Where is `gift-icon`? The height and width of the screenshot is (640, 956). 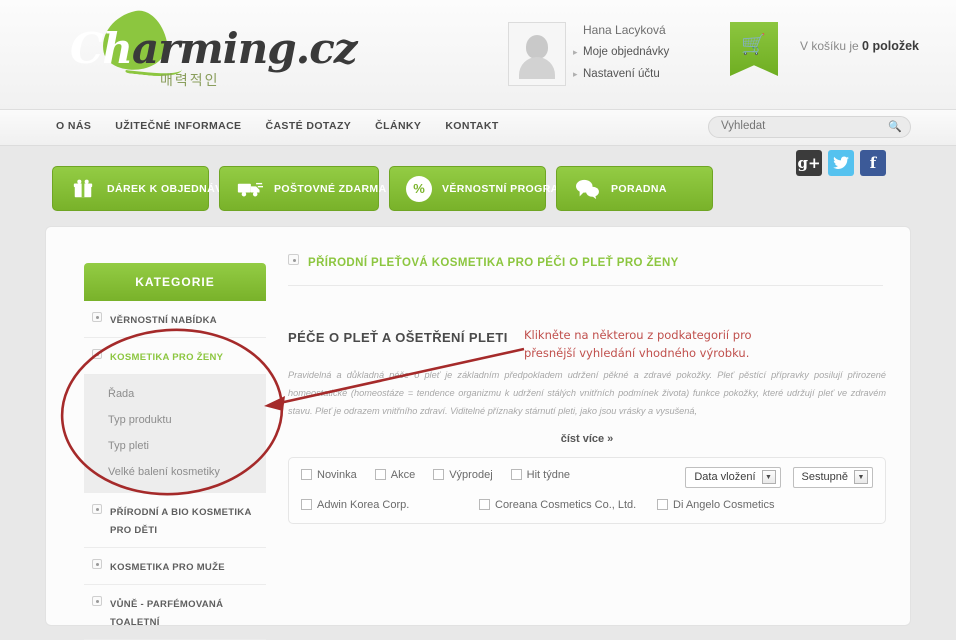 gift-icon is located at coordinates (83, 189).